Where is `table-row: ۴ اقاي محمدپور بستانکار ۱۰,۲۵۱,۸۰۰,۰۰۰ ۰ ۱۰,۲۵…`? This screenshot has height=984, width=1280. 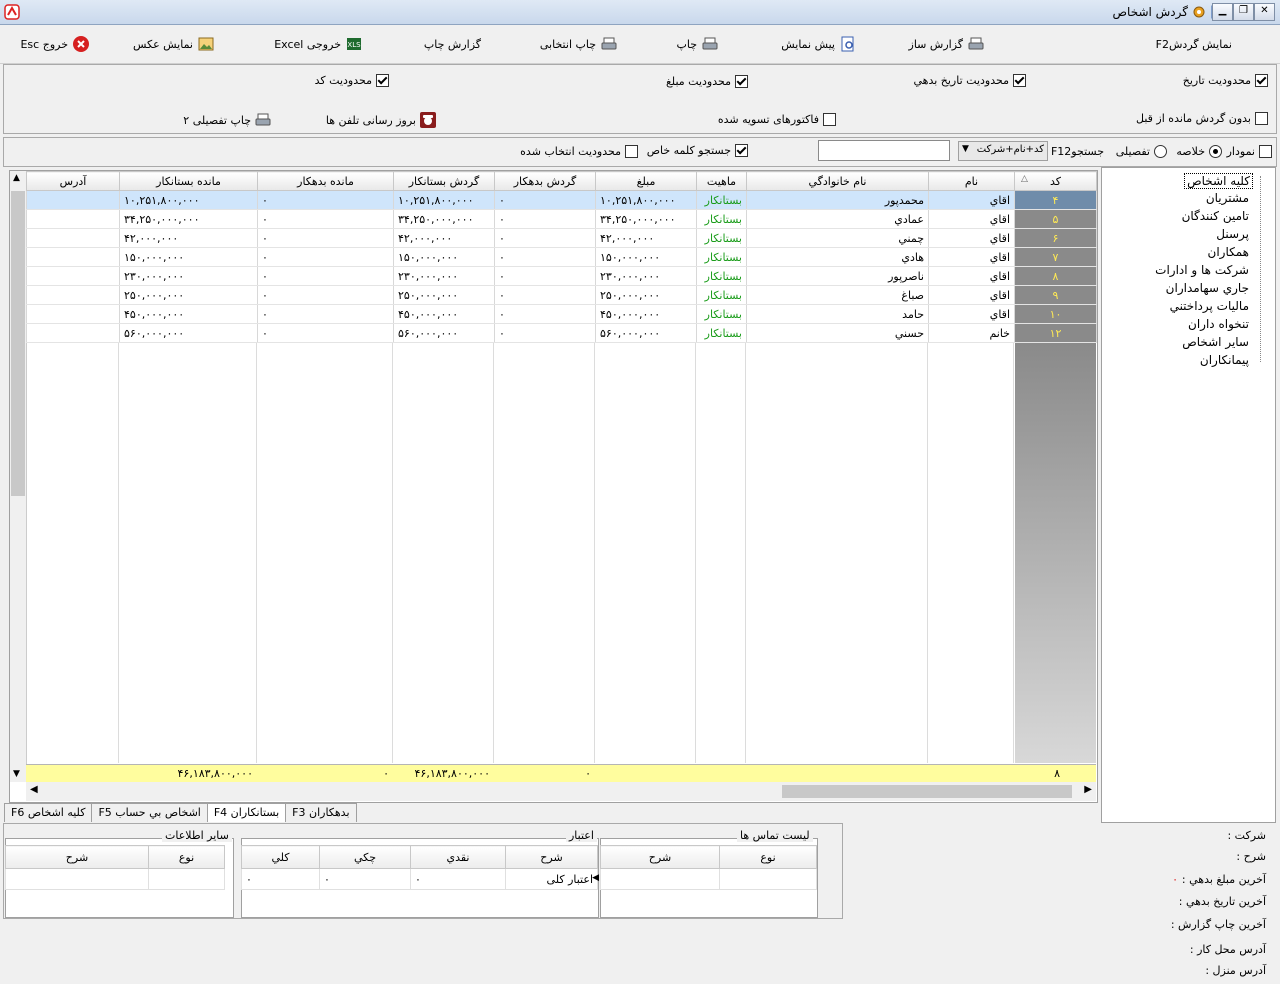 table-row: ۴ اقاي محمدپور بستانکار ۱۰,۲۵۱,۸۰۰,۰۰۰ ۰ ۱۰,۲۵… is located at coordinates (561, 200).